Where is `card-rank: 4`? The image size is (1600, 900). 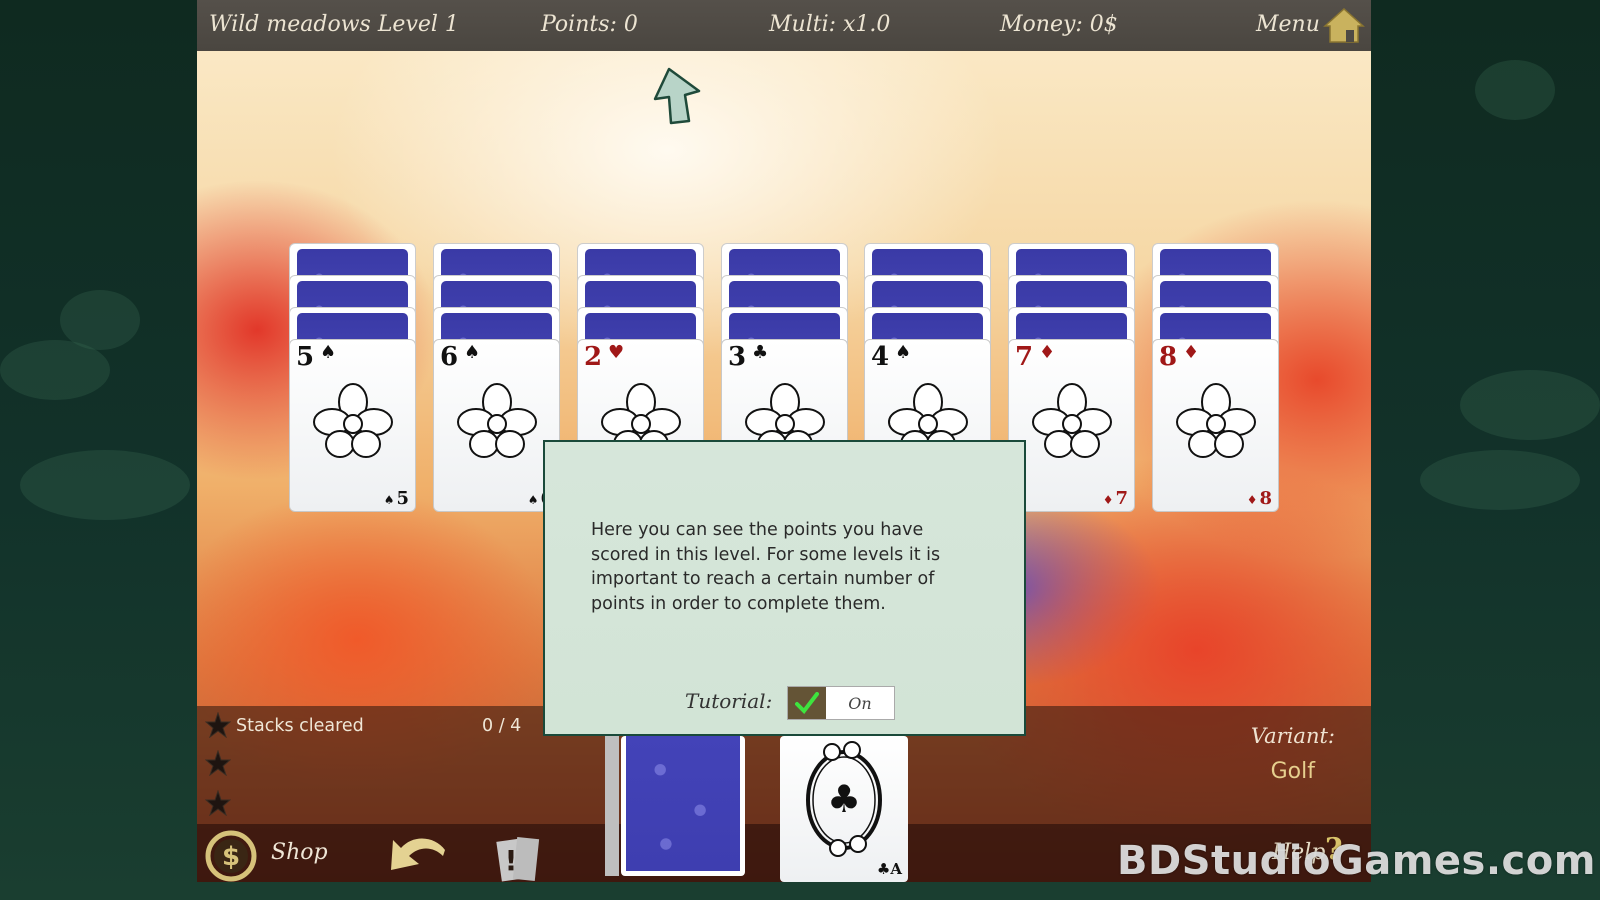
card-rank: 4 is located at coordinates (880, 357).